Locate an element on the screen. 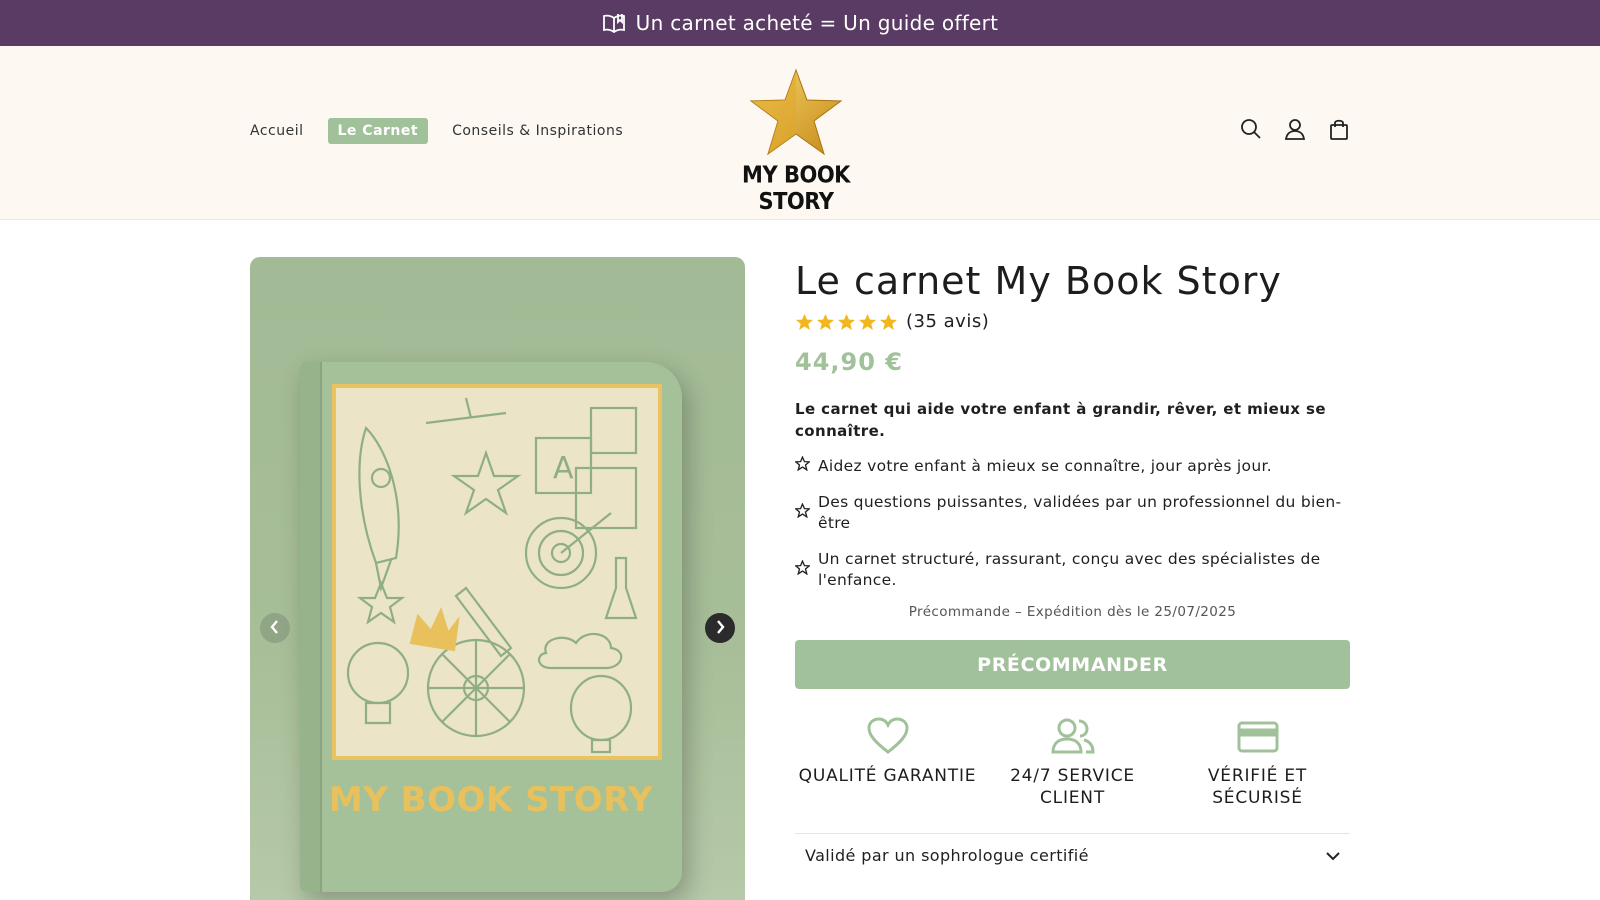 The height and width of the screenshot is (900, 1600). logo-text: MY BOOK STORY is located at coordinates (796, 188).